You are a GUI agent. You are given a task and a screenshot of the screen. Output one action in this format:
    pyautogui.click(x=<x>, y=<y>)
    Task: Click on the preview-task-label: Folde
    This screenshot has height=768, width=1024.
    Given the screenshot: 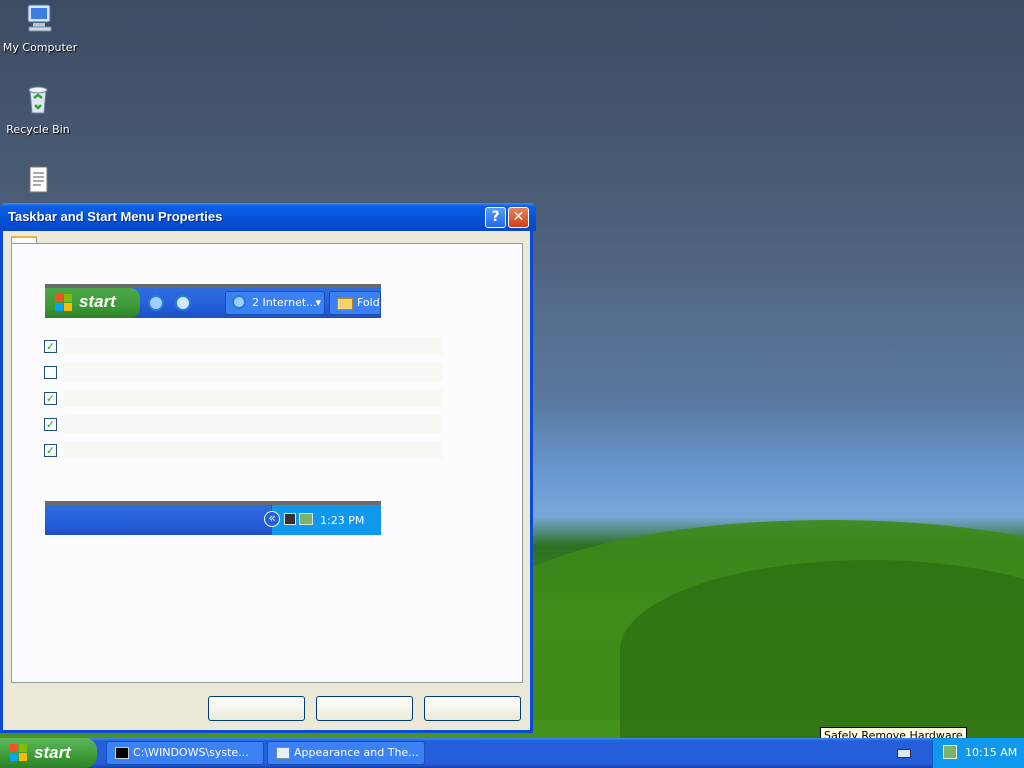 What is the action you would take?
    pyautogui.click(x=368, y=302)
    